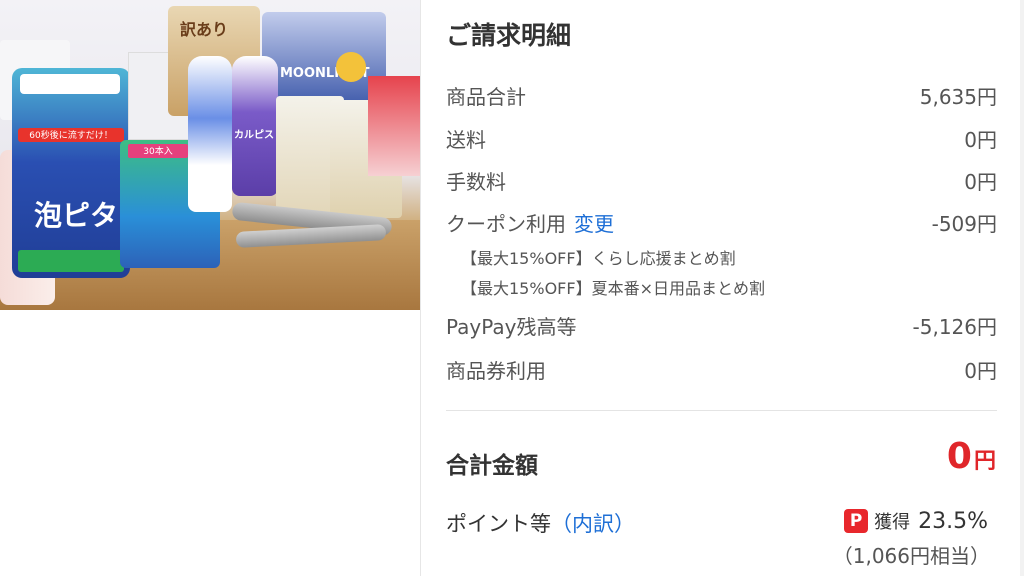  I want to click on total-amount: 0円, so click(971, 456).